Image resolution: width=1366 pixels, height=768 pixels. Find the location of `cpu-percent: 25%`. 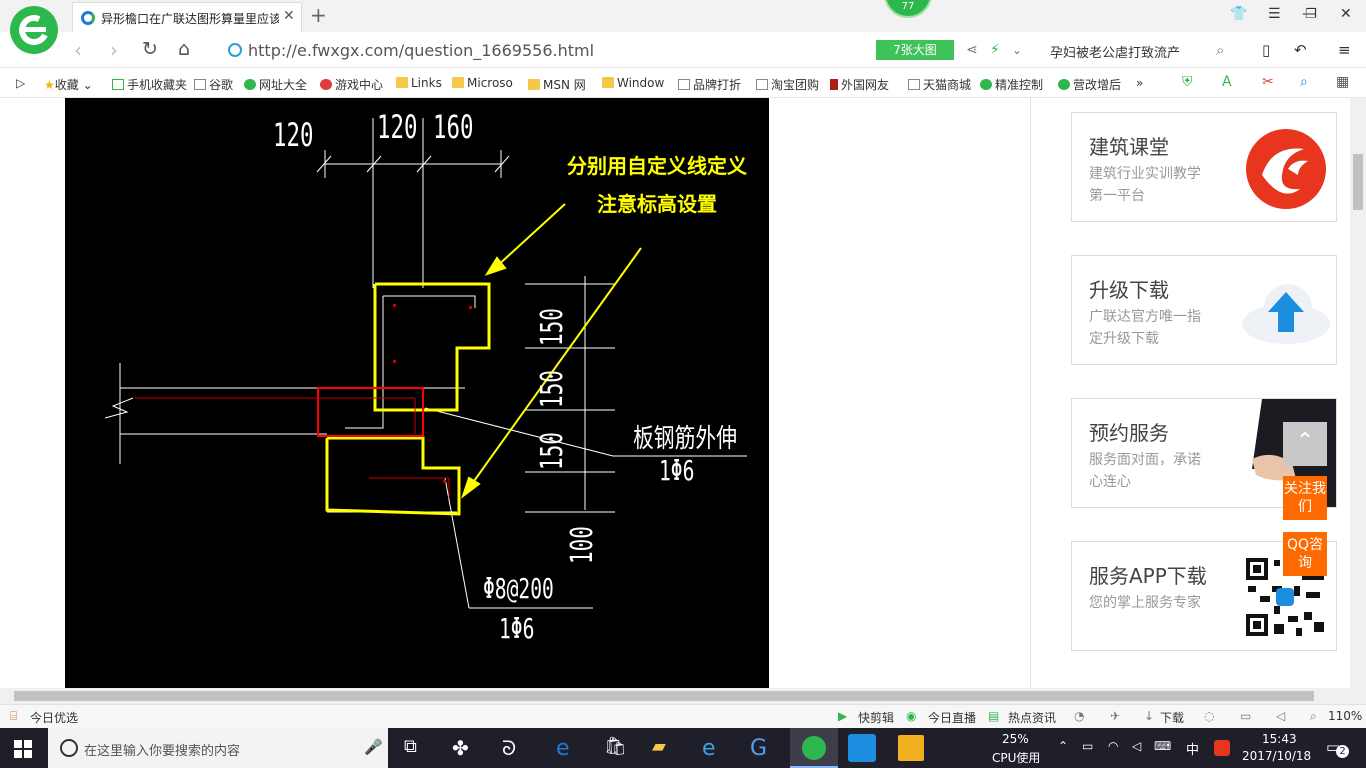

cpu-percent: 25% is located at coordinates (1015, 739).